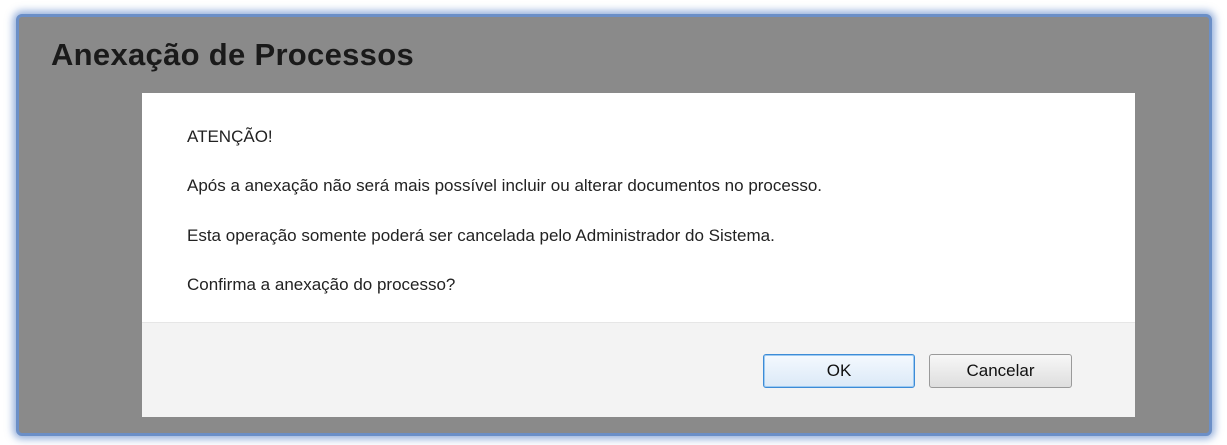  I want to click on dialog-question: Confirma a anexação do processo?, so click(321, 284).